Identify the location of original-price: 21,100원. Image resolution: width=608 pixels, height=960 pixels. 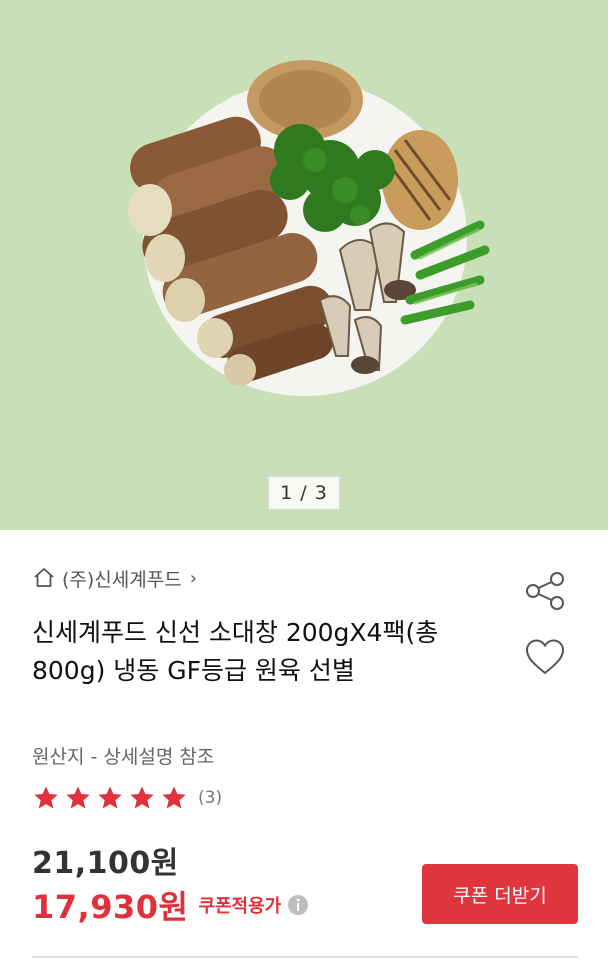
(105, 863).